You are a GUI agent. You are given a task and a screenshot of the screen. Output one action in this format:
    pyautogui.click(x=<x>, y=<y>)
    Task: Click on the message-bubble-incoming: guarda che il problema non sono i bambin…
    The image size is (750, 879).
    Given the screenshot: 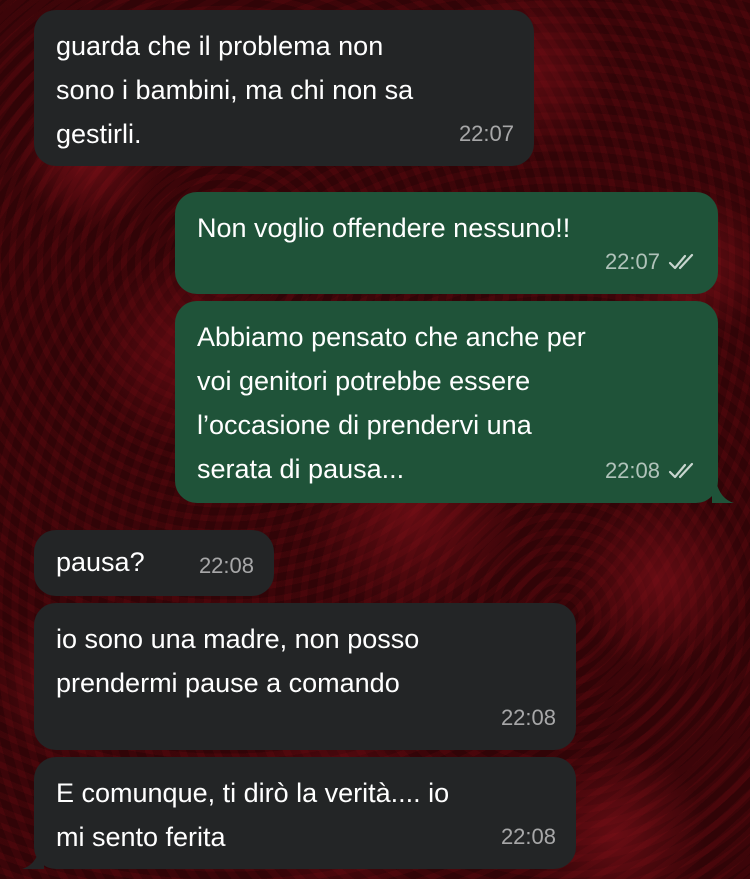 What is the action you would take?
    pyautogui.click(x=284, y=88)
    